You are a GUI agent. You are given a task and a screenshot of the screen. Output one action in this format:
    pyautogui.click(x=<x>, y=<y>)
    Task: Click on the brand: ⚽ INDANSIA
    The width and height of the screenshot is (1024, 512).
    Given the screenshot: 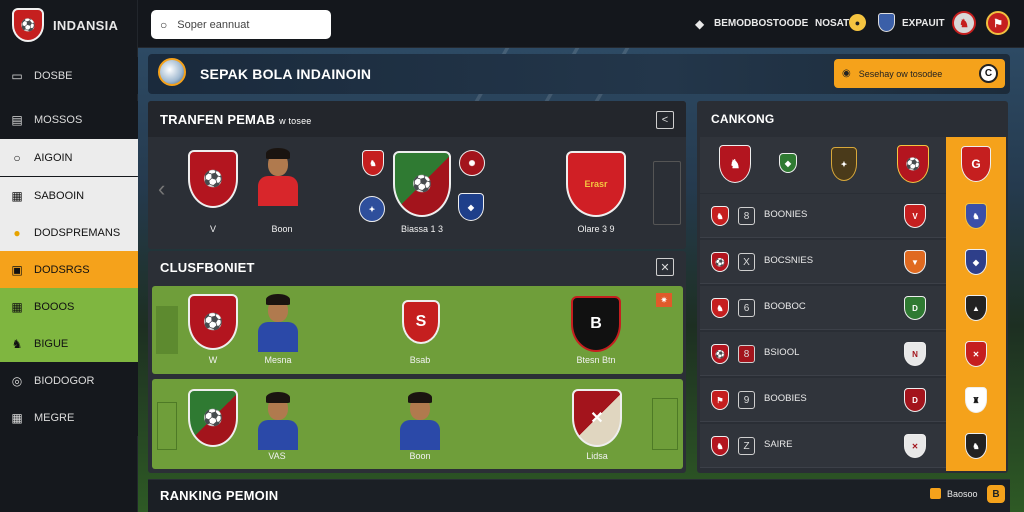 What is the action you would take?
    pyautogui.click(x=69, y=25)
    